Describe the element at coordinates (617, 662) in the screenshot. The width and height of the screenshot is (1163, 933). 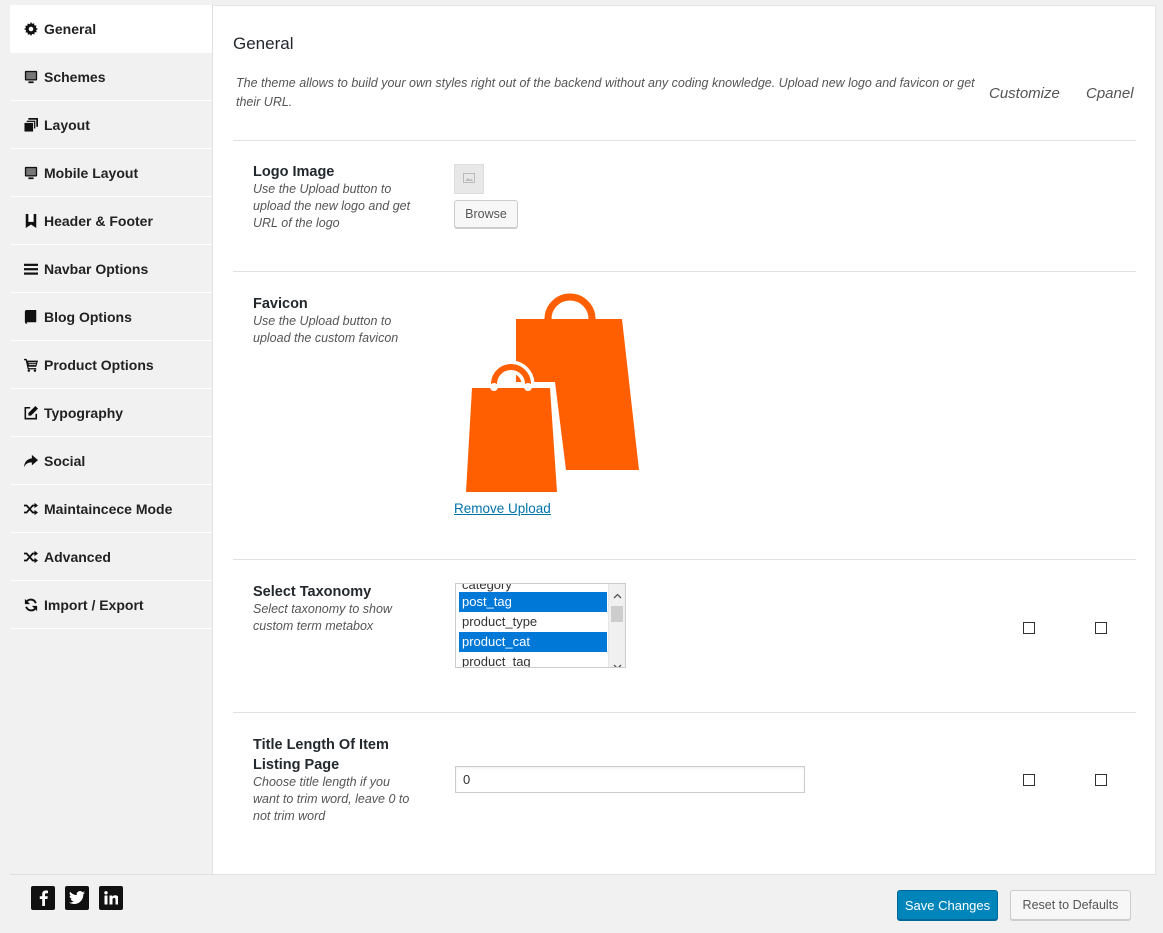
I see `scroll-down-icon` at that location.